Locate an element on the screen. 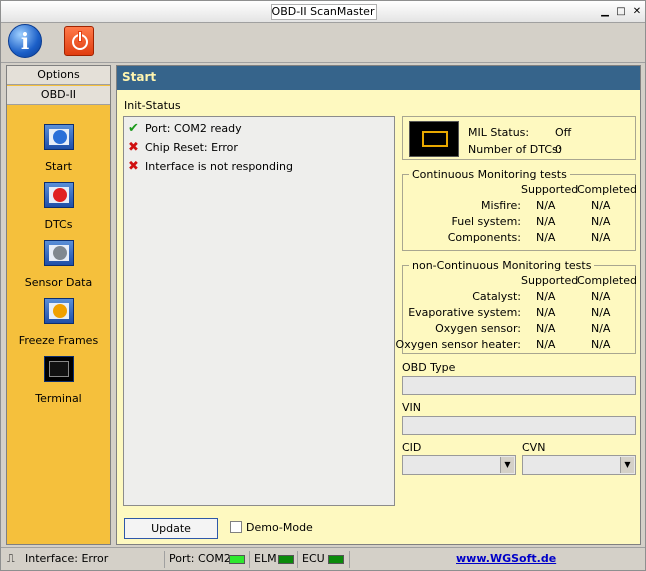  info-icon: i is located at coordinates (25, 41).